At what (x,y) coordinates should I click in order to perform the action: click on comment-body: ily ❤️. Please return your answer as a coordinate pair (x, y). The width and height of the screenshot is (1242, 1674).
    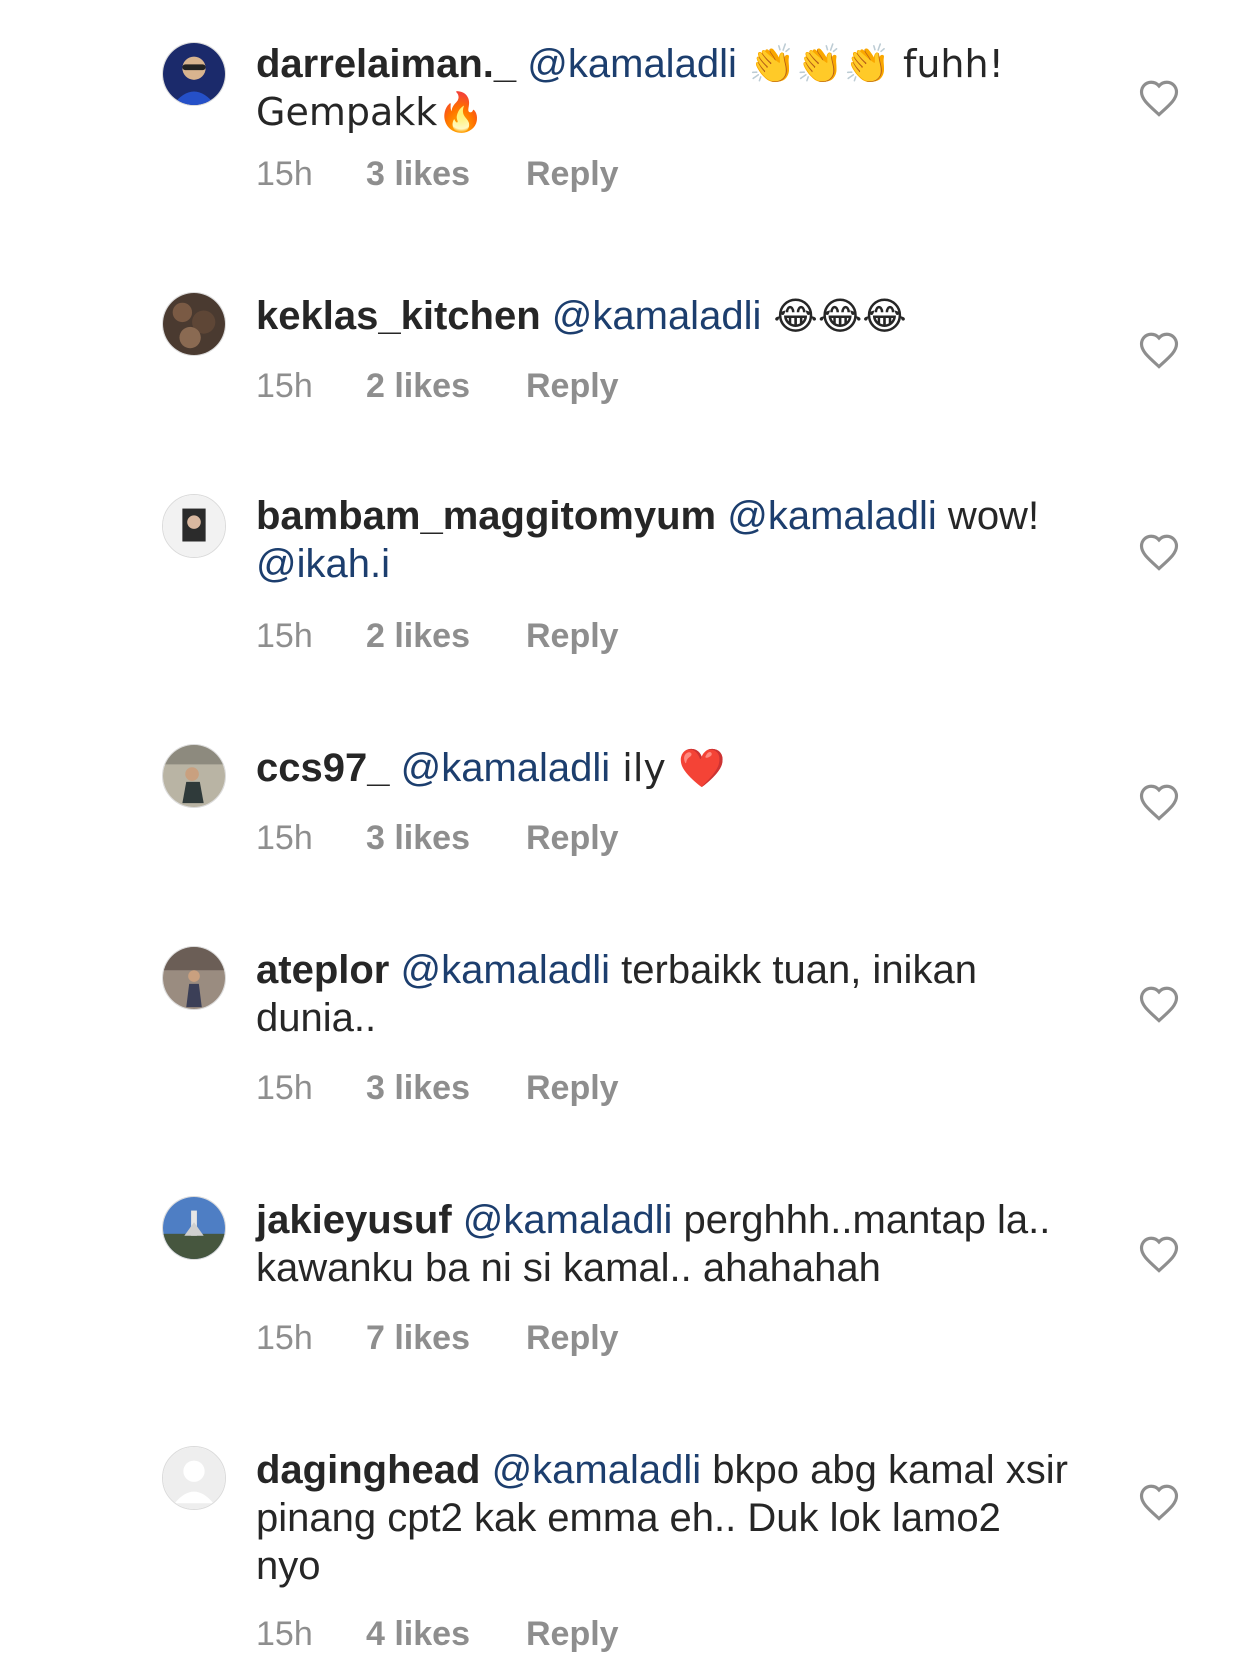
    Looking at the image, I should click on (668, 768).